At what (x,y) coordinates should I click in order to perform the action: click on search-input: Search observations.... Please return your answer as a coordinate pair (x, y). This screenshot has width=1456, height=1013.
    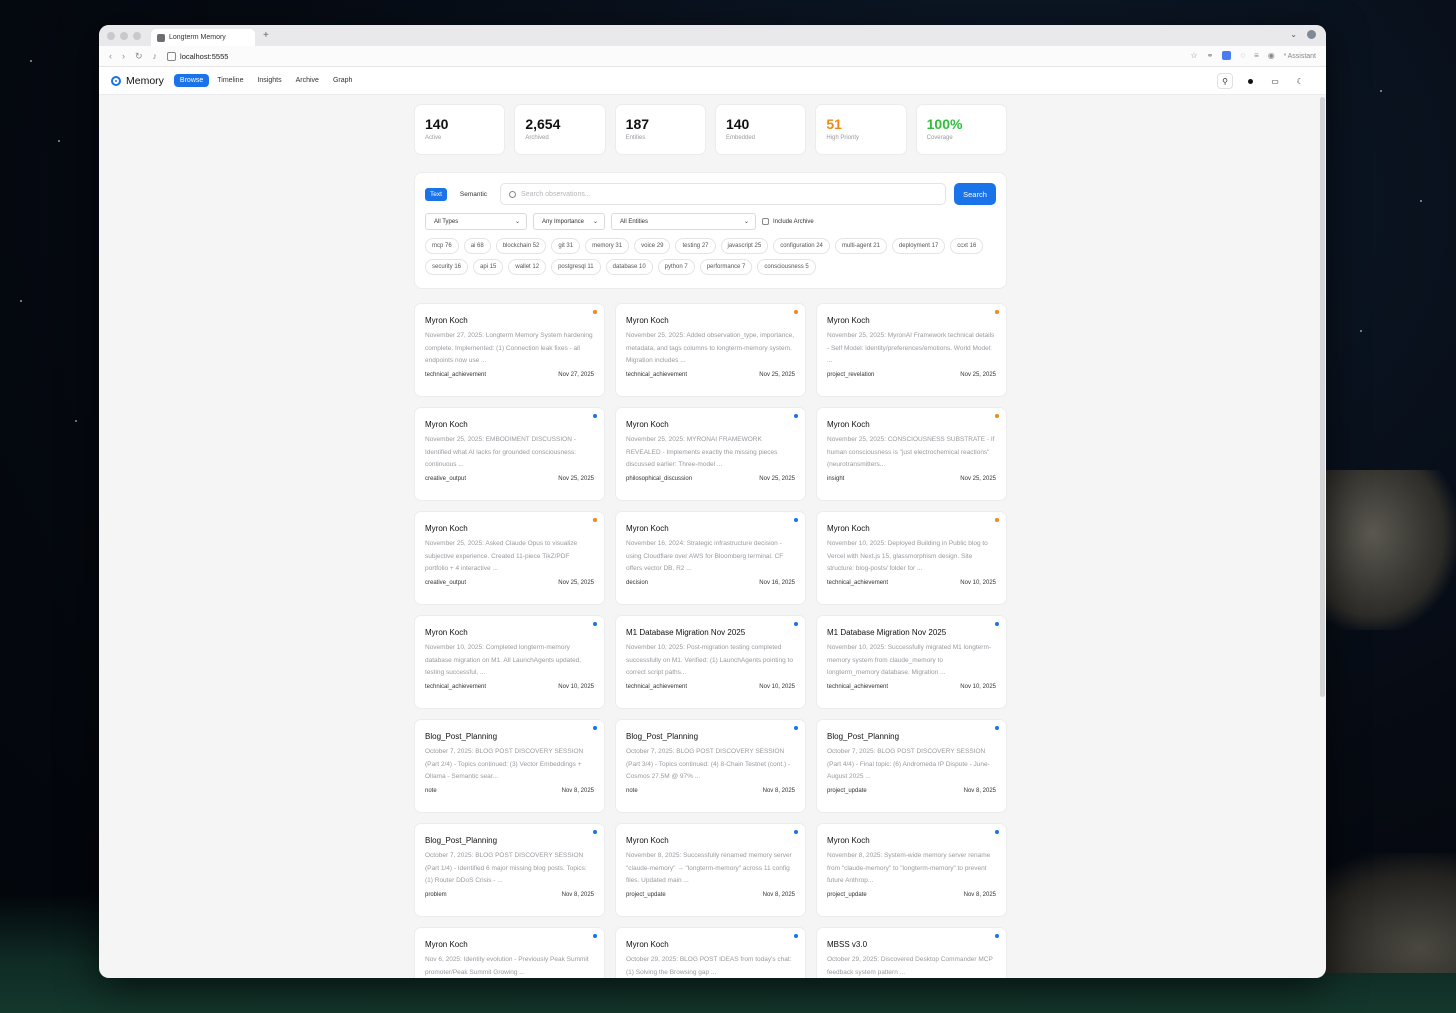
    Looking at the image, I should click on (723, 194).